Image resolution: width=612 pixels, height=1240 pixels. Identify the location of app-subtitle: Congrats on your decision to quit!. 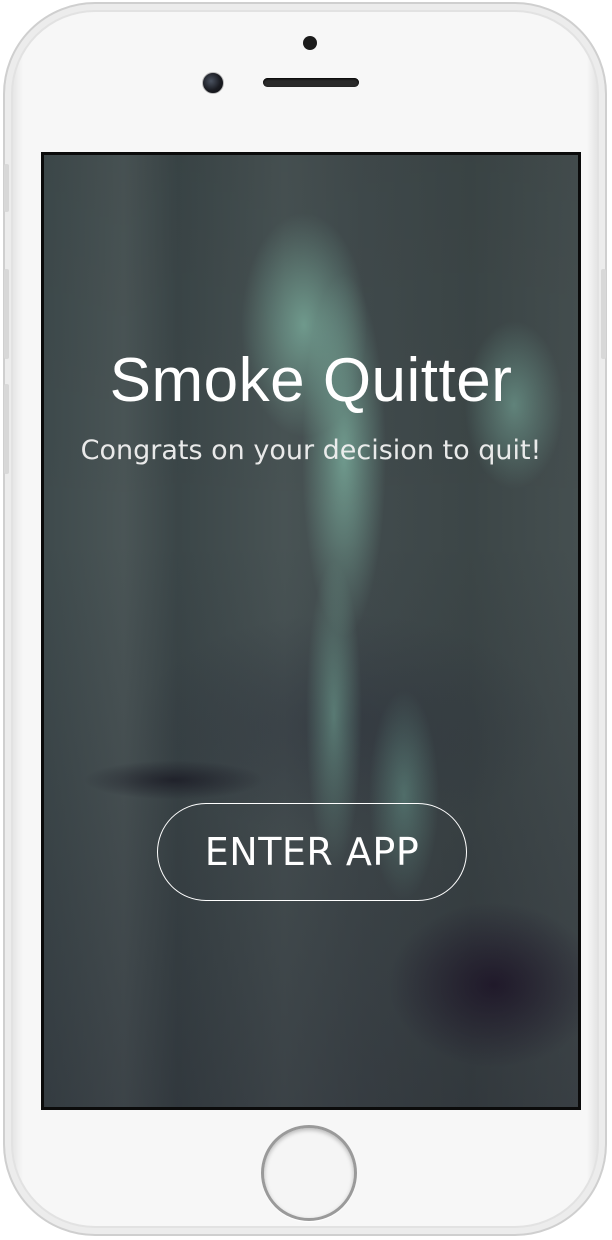
(311, 450).